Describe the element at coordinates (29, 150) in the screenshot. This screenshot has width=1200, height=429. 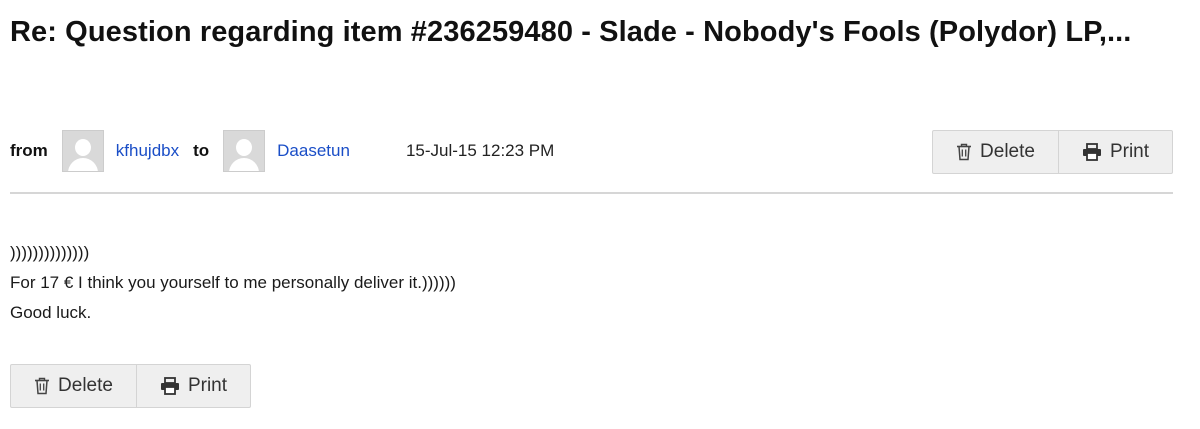
I see `from-label: from` at that location.